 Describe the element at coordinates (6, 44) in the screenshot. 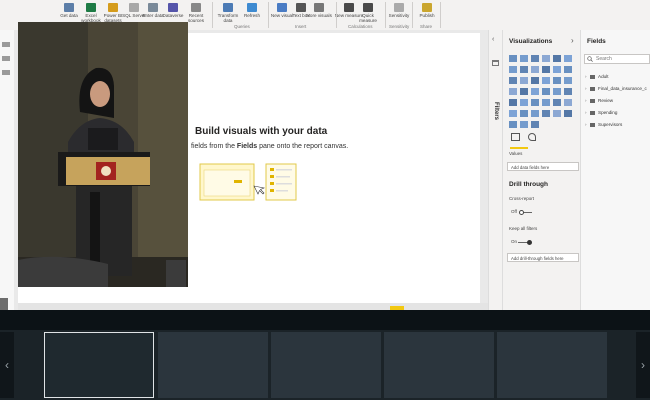

I see `report-view-icon` at that location.